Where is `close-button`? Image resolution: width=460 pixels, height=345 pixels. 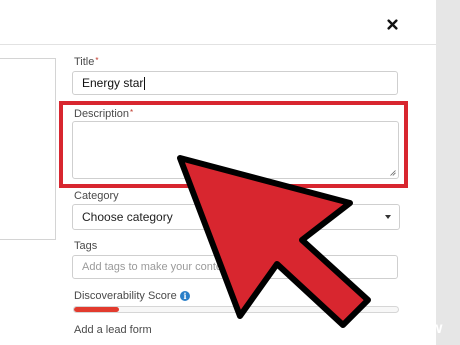
close-button is located at coordinates (392, 24).